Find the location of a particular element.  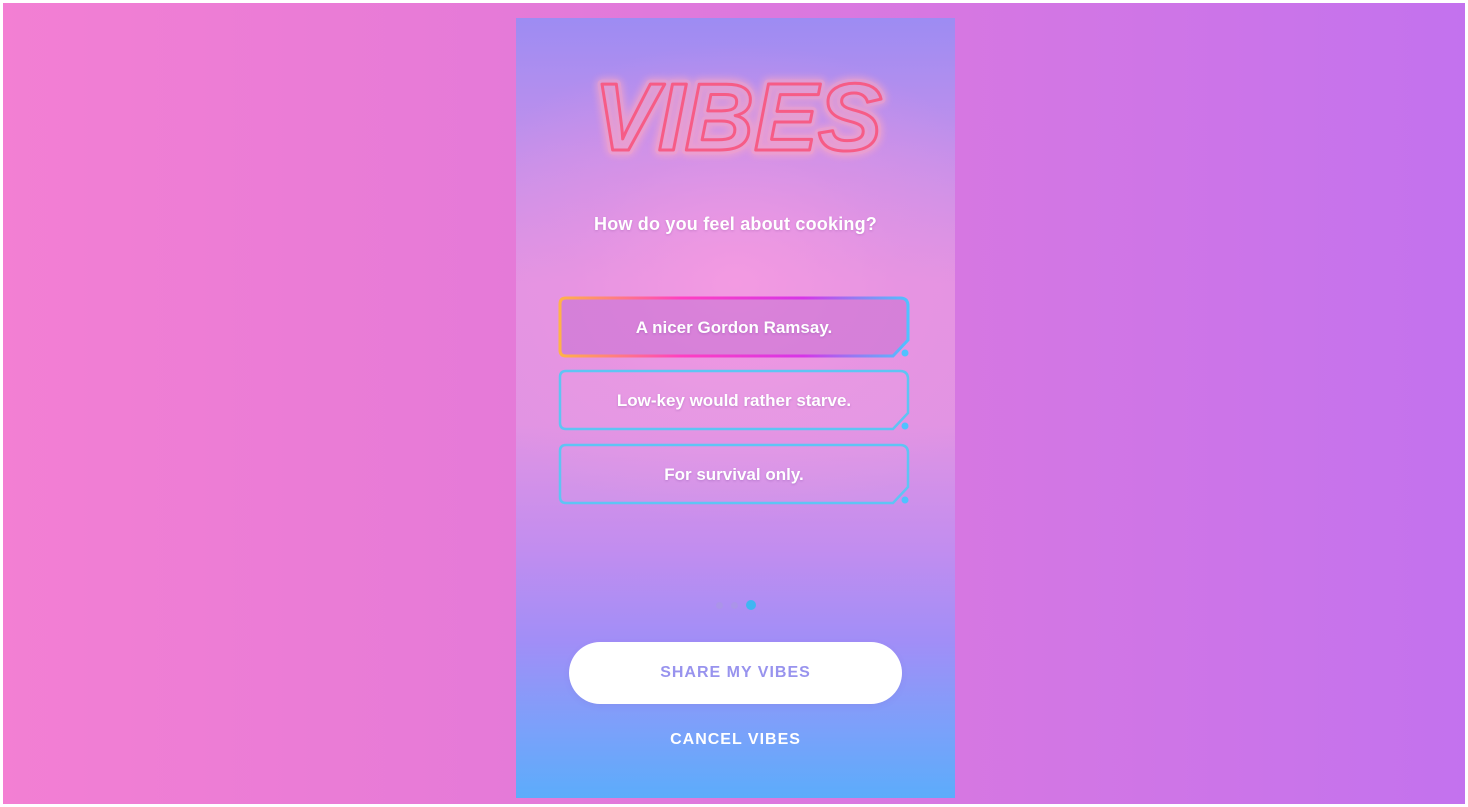

quiz-question: How do you feel about cooking? is located at coordinates (735, 224).